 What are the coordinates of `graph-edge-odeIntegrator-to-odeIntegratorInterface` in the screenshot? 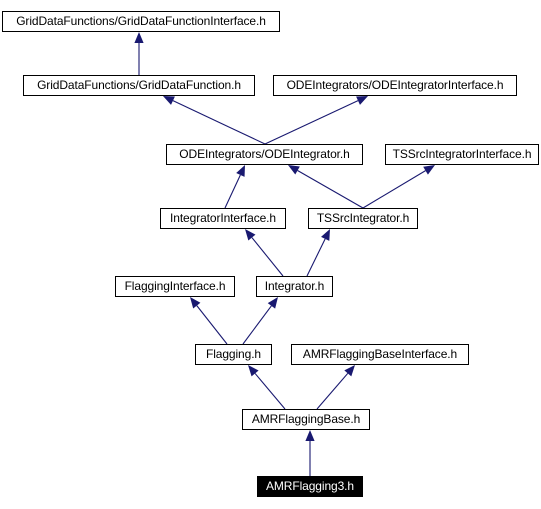 It's located at (316, 120).